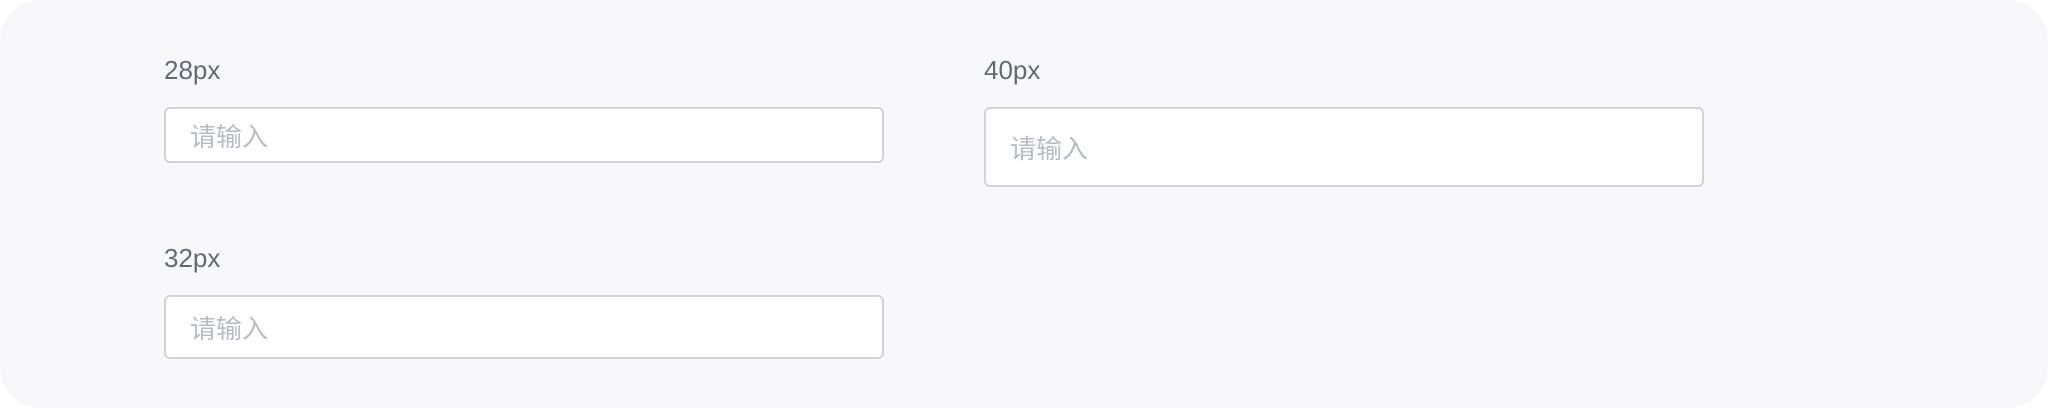 The width and height of the screenshot is (2048, 408). I want to click on text-input-32px: 请输入, so click(524, 327).